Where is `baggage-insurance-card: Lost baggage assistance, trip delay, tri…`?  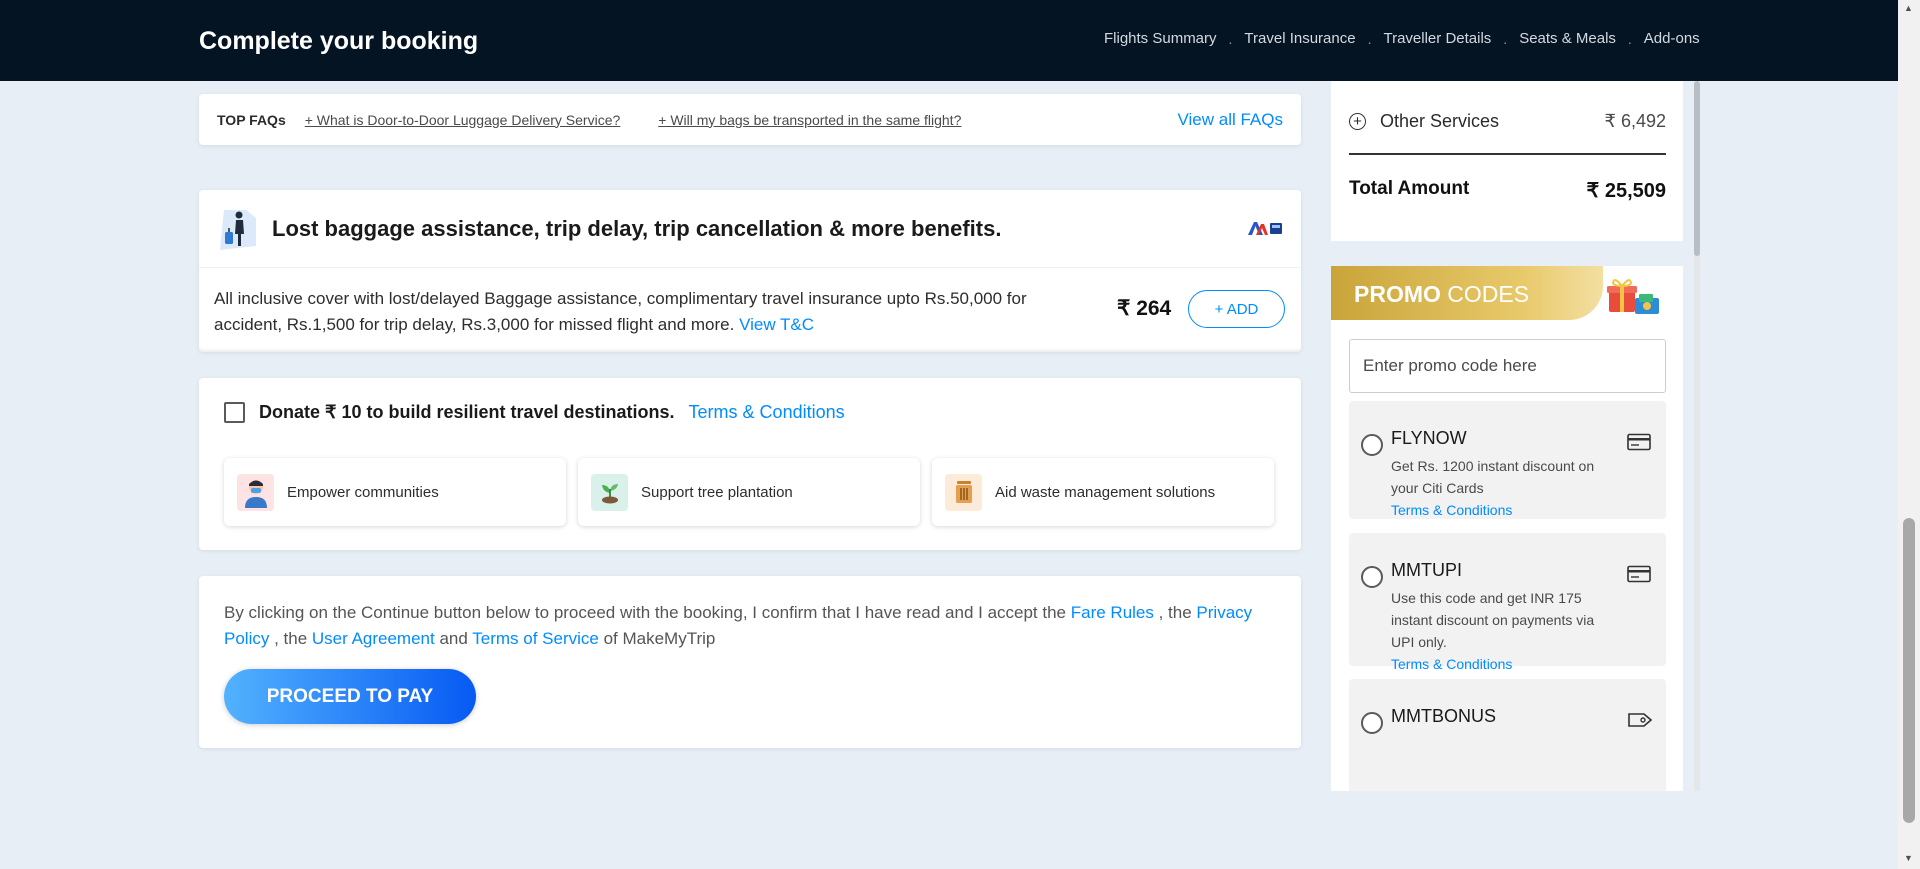 baggage-insurance-card: Lost baggage assistance, trip delay, tri… is located at coordinates (750, 271).